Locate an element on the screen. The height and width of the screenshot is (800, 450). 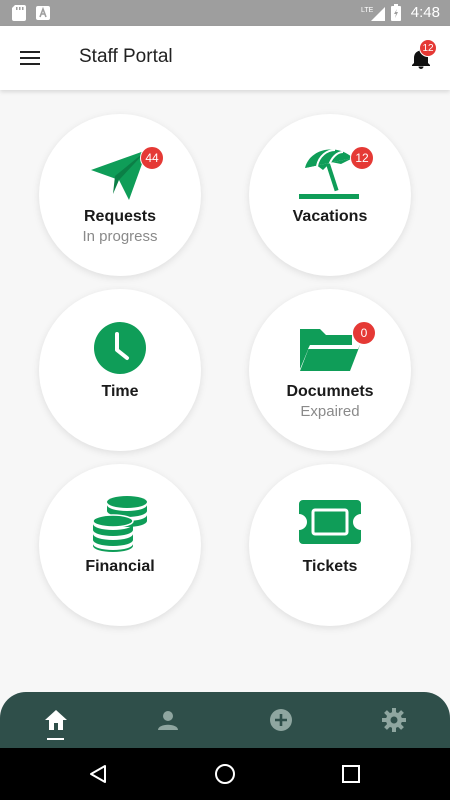
system-navigation-bar is located at coordinates (225, 774).